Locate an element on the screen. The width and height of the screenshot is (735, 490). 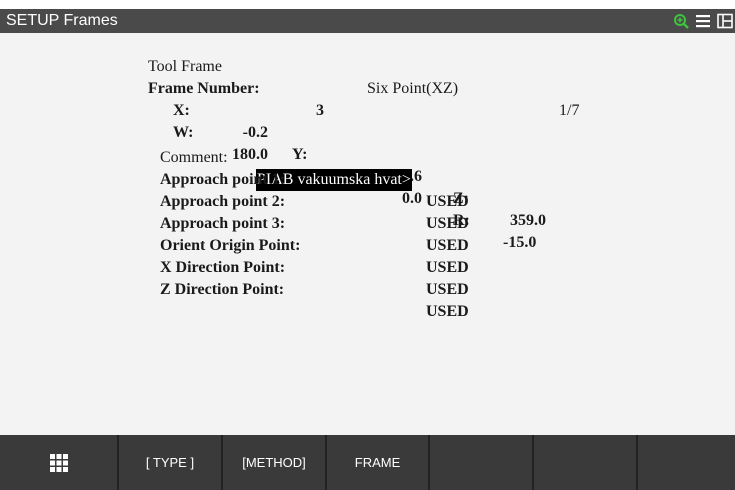
z-value: 359.0 is located at coordinates (528, 220).